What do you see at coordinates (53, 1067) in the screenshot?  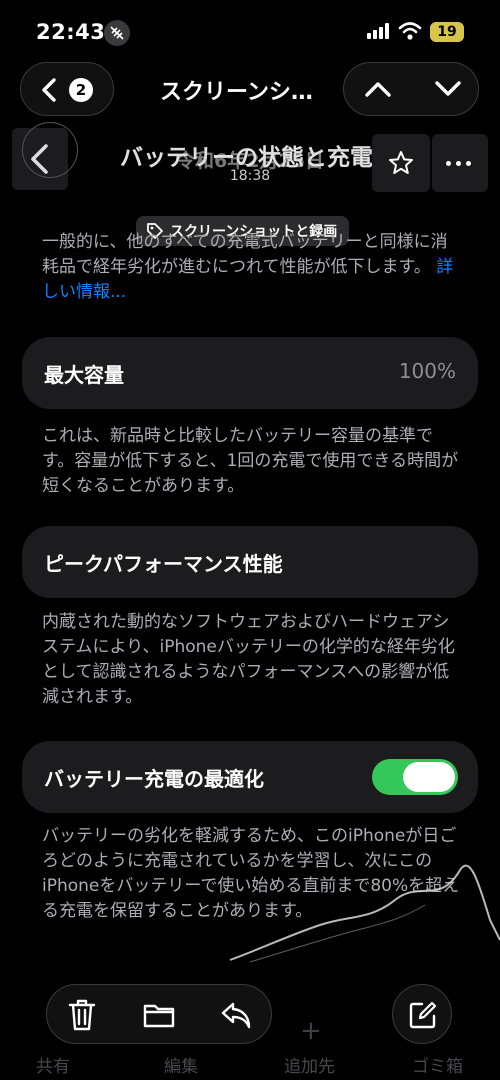 I see `ghost-tab-share: 共有` at bounding box center [53, 1067].